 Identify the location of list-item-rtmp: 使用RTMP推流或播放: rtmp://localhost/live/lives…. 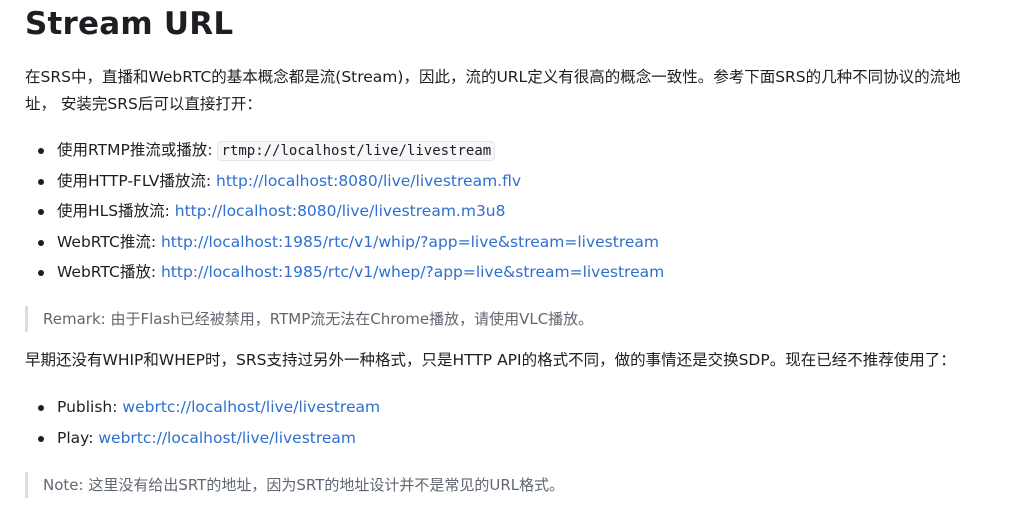
(344, 150).